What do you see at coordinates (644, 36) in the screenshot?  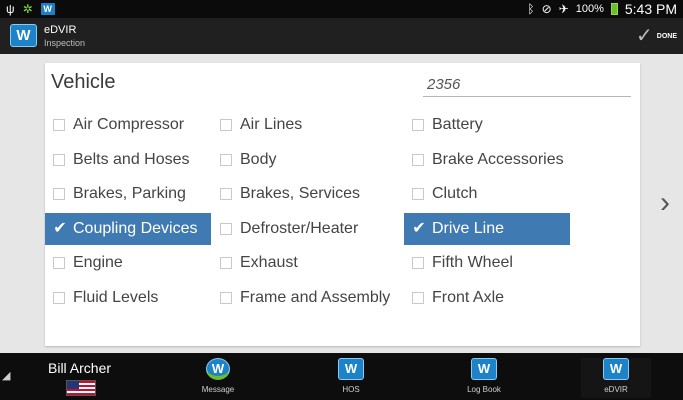 I see `checkmark-icon: ✓` at bounding box center [644, 36].